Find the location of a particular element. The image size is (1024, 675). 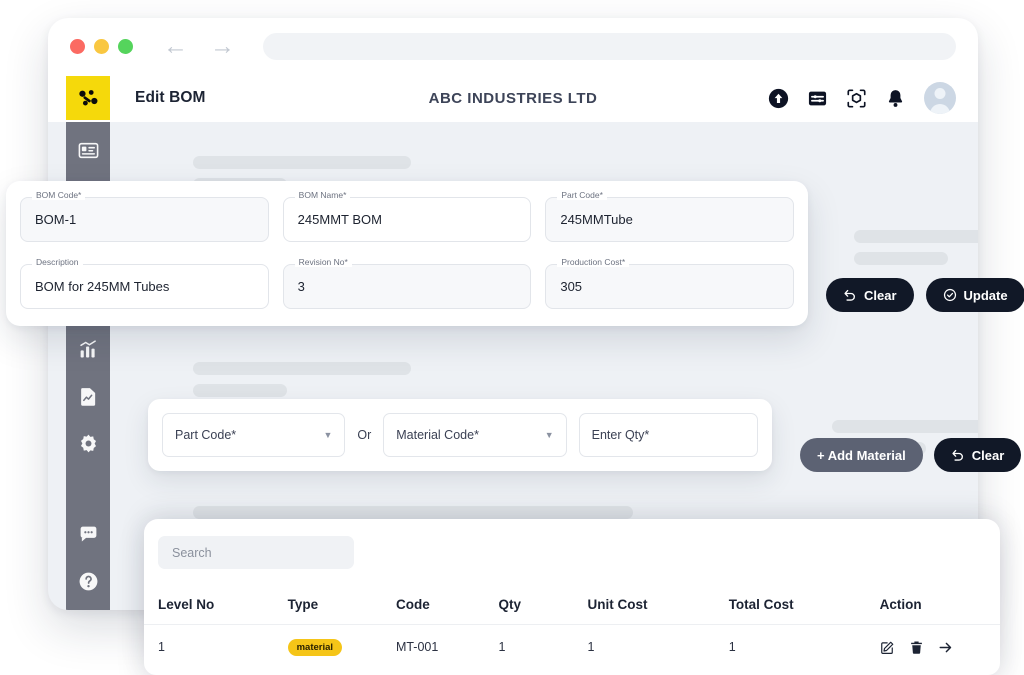

field-bom-name: BOM Name* 245MMT BOM is located at coordinates (407, 216).